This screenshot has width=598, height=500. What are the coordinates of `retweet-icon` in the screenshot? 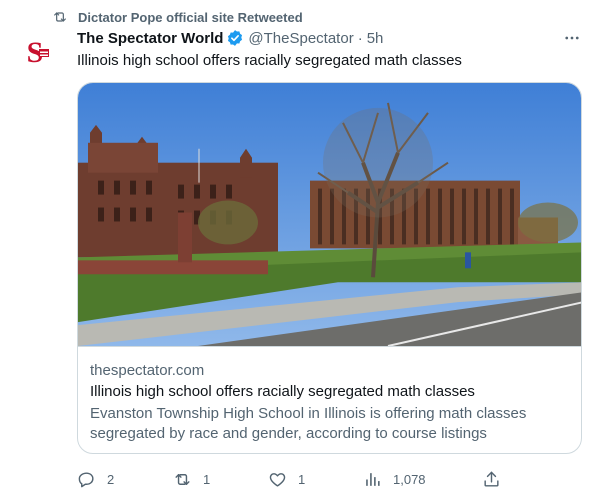 It's located at (60, 17).